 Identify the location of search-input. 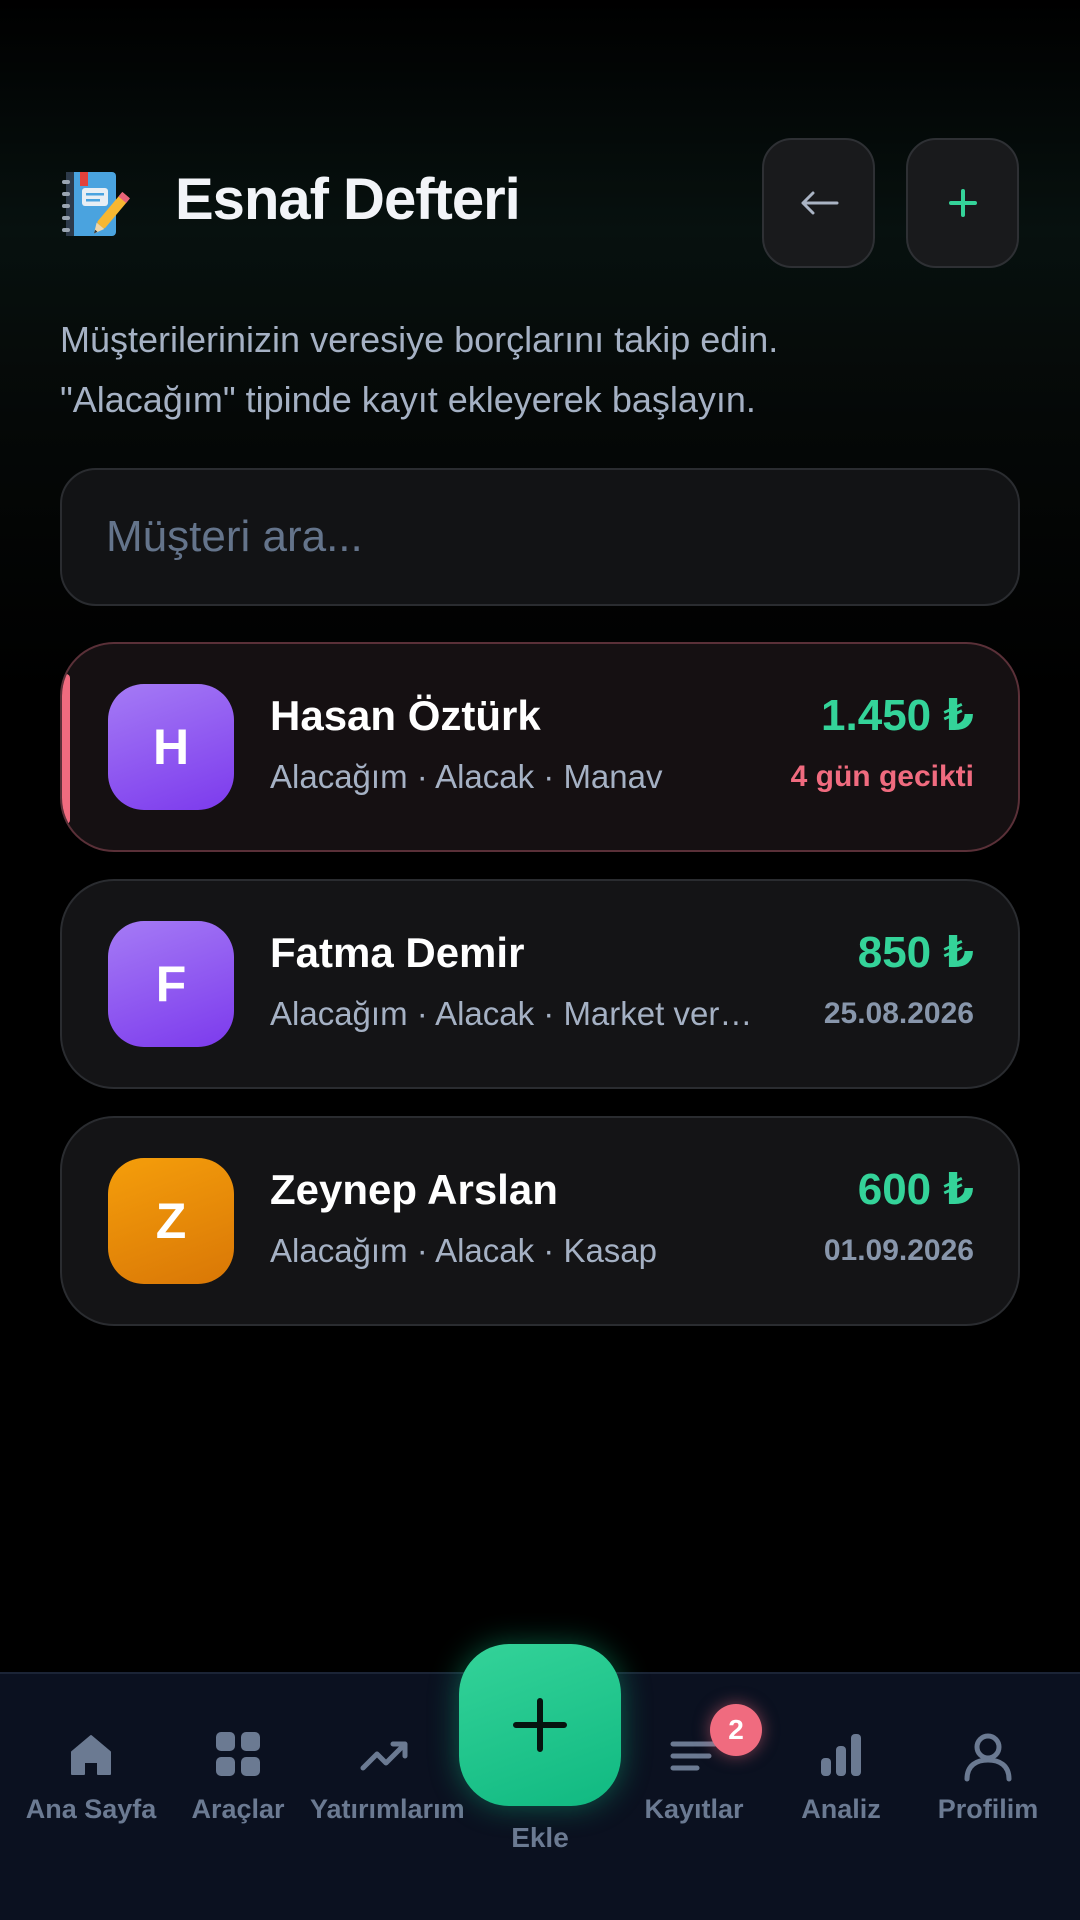
(540, 537).